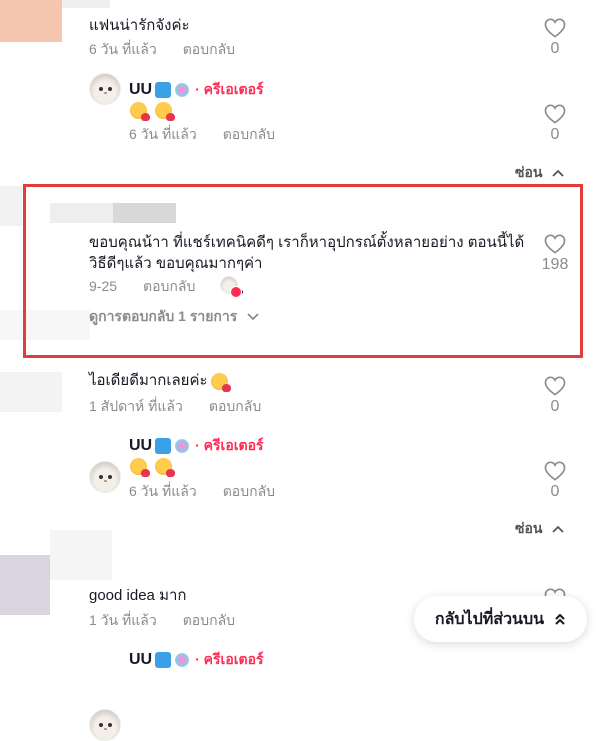 This screenshot has width=605, height=741. What do you see at coordinates (86, 4) in the screenshot?
I see `username-blurred` at bounding box center [86, 4].